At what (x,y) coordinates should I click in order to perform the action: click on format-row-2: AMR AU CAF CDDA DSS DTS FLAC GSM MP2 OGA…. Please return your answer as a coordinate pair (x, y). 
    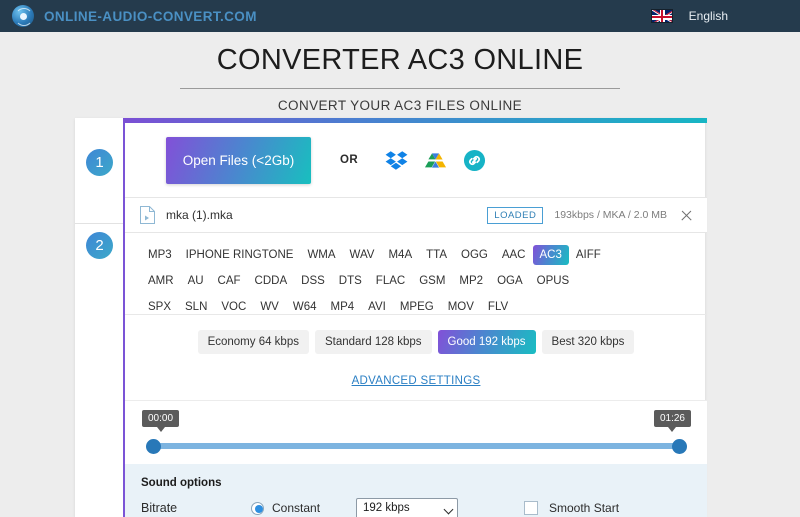
    Looking at the image, I should click on (416, 280).